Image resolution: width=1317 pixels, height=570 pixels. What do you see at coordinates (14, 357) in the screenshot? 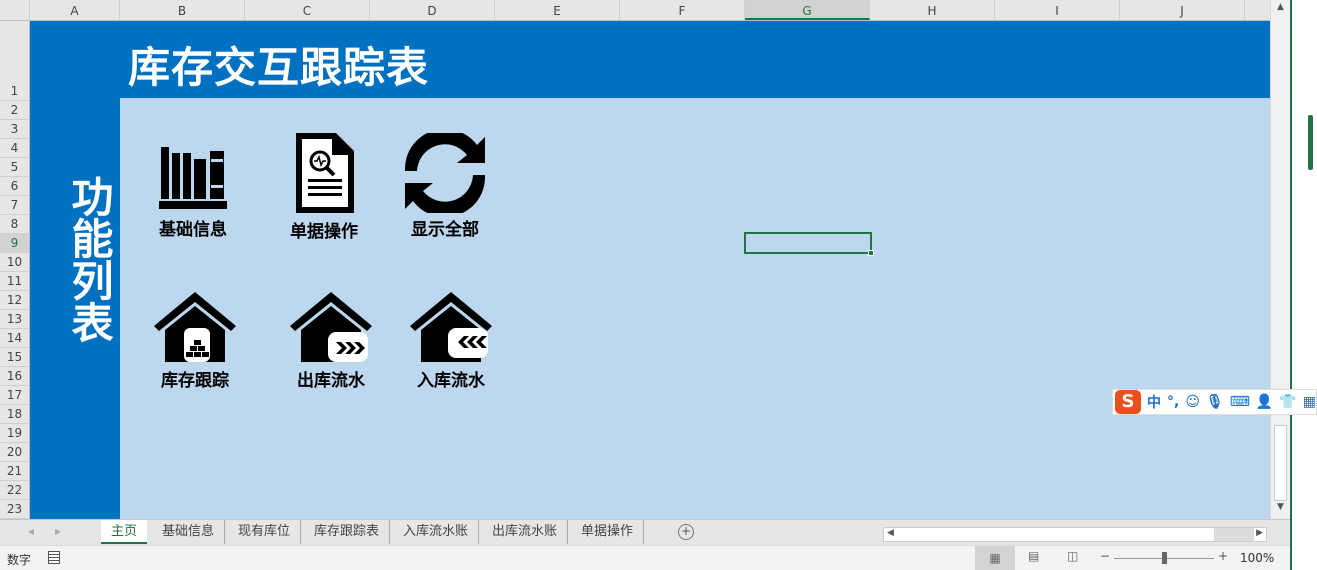
I see `row-header: 15` at bounding box center [14, 357].